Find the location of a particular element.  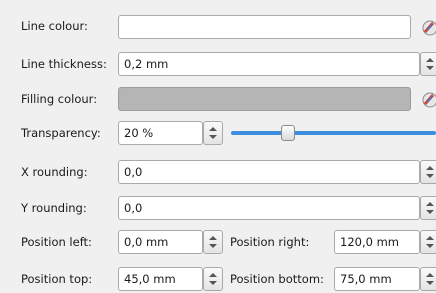

transparency-slider-handle is located at coordinates (288, 133).